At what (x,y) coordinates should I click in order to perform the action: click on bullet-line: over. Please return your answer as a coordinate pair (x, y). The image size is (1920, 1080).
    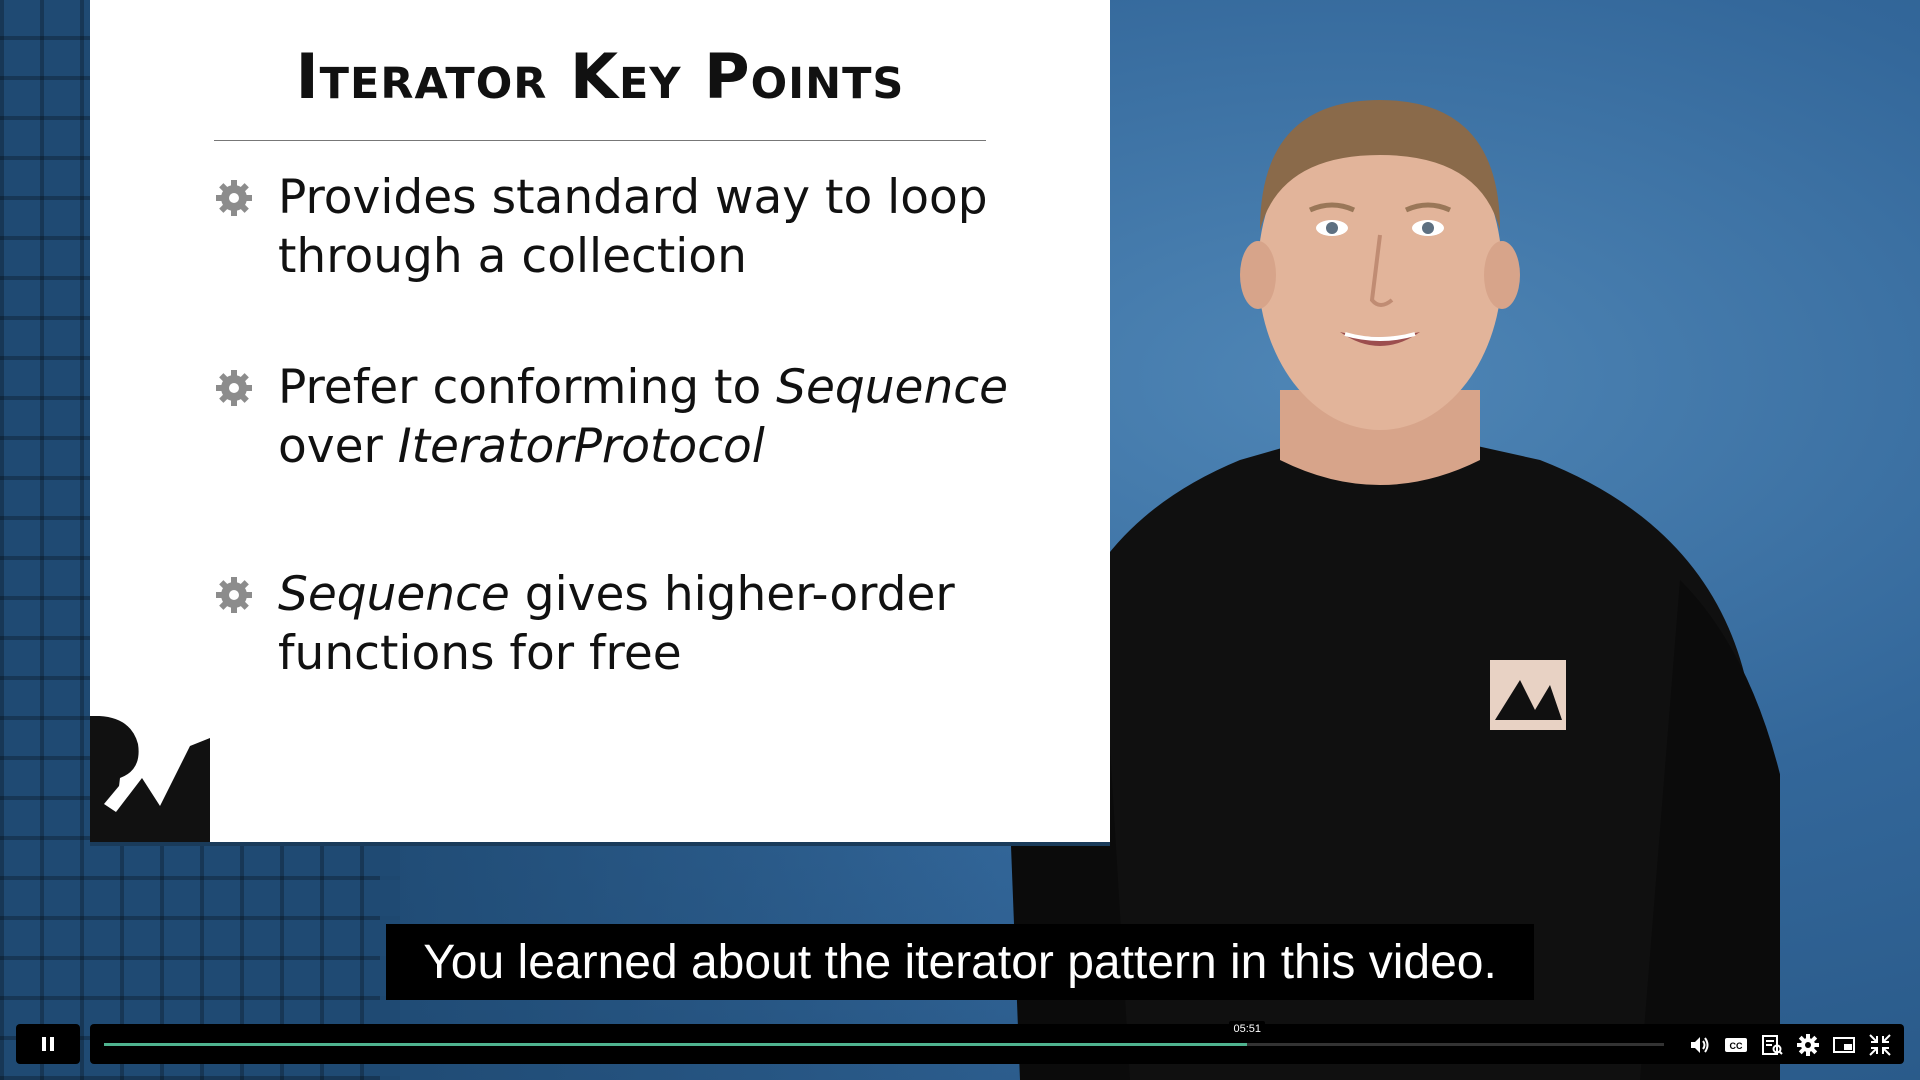
    Looking at the image, I should click on (338, 446).